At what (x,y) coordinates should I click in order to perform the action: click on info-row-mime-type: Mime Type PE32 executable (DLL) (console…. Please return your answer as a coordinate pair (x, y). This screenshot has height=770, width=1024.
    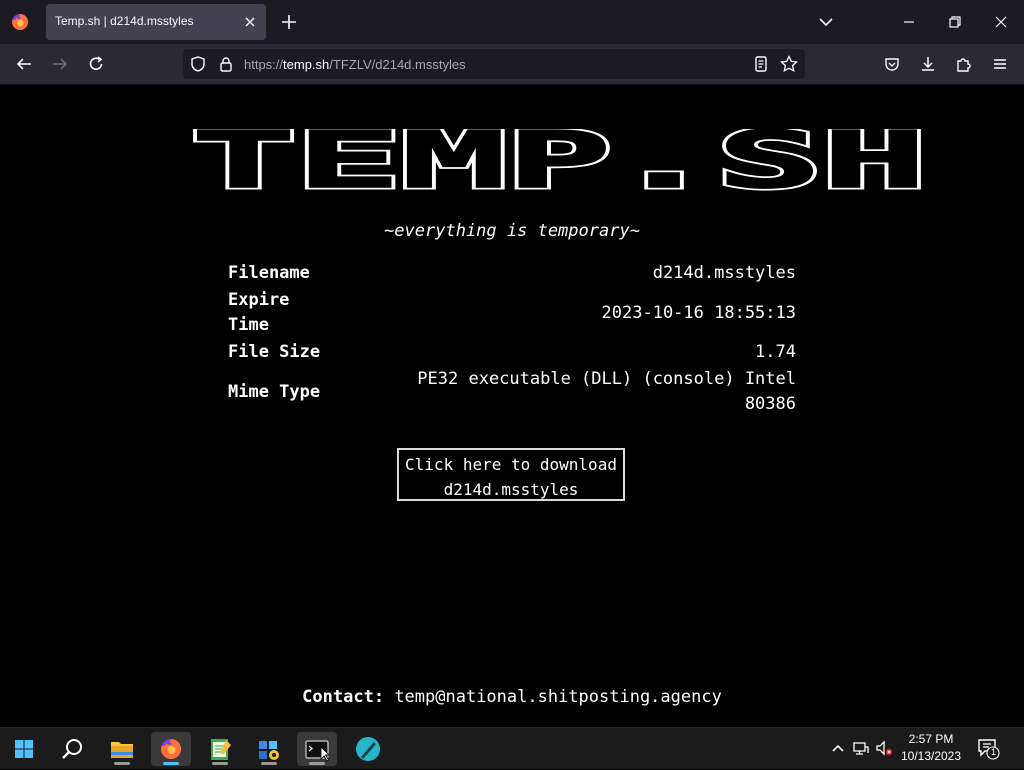
    Looking at the image, I should click on (512, 392).